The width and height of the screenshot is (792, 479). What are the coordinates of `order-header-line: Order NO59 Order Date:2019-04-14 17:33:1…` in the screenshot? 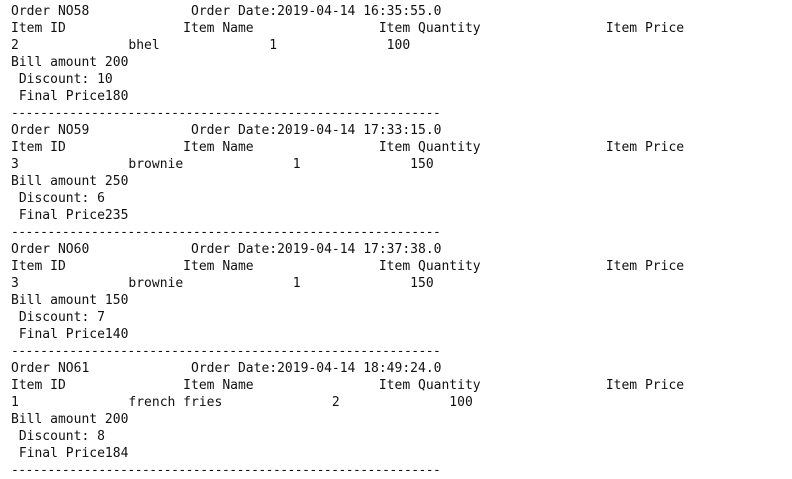 It's located at (226, 130).